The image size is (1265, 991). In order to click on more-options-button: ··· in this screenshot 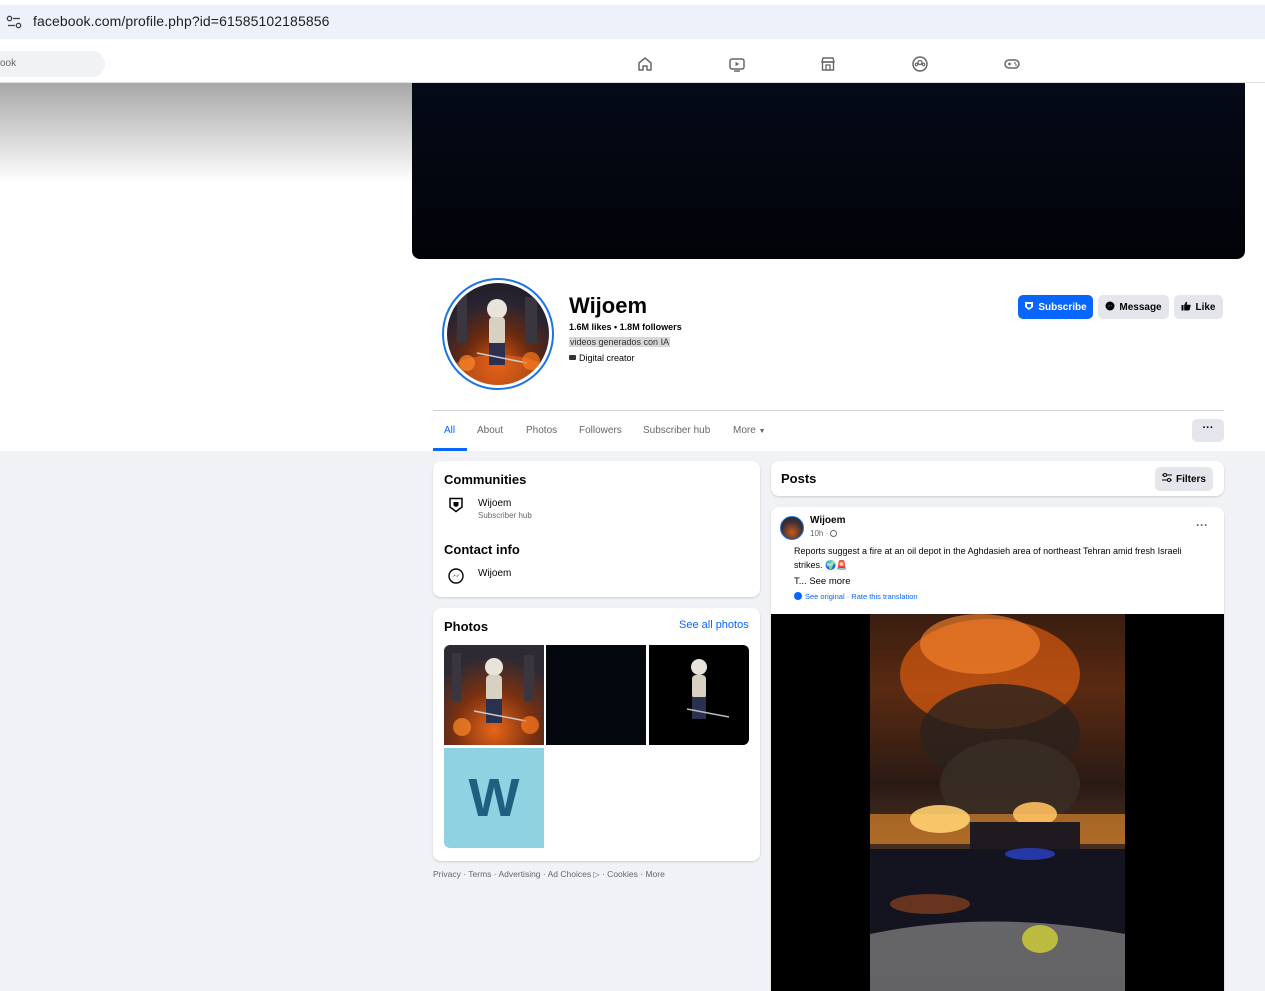, I will do `click(1208, 430)`.